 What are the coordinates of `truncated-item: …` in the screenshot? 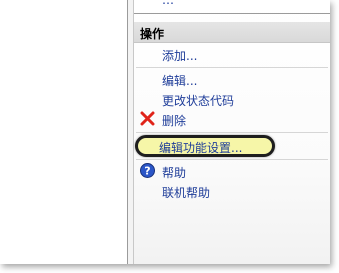 It's located at (168, 3).